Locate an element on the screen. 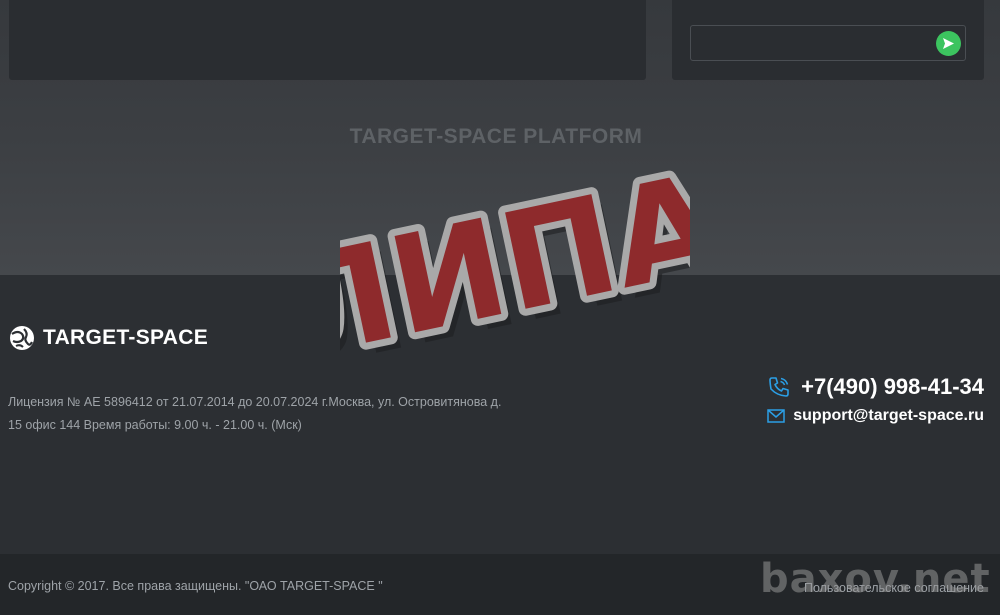  brand-logo: TARGET-SPACE is located at coordinates (108, 338).